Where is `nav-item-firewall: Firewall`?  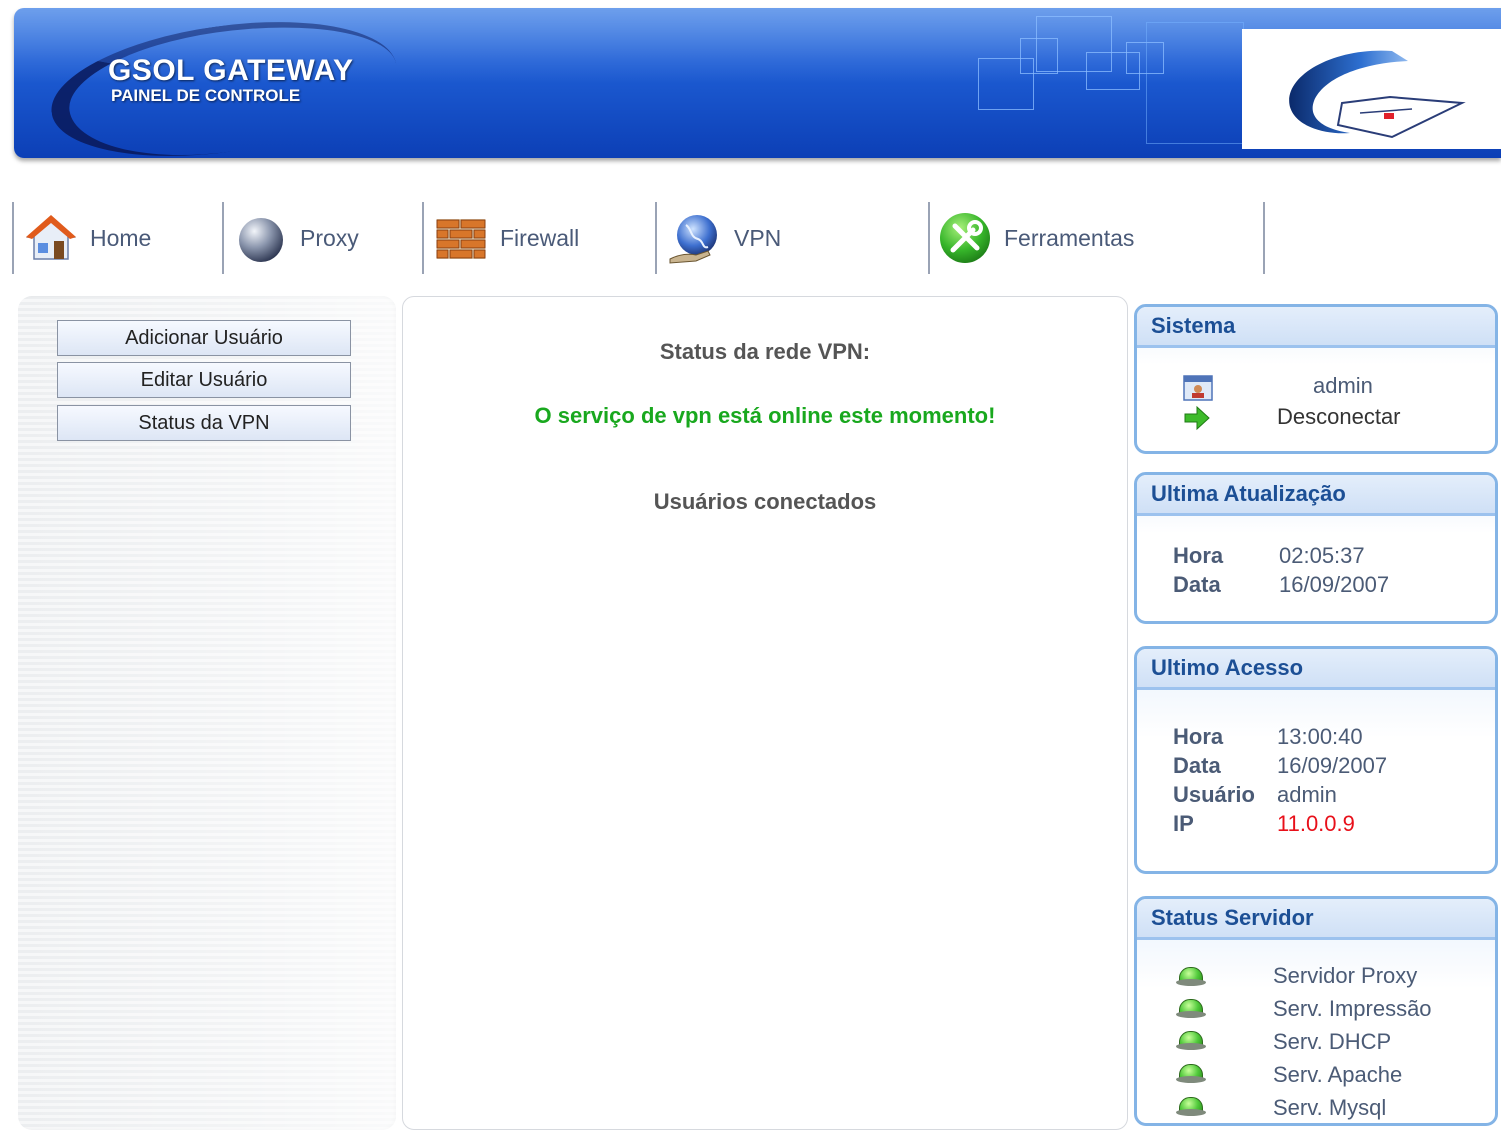 nav-item-firewall: Firewall is located at coordinates (506, 238).